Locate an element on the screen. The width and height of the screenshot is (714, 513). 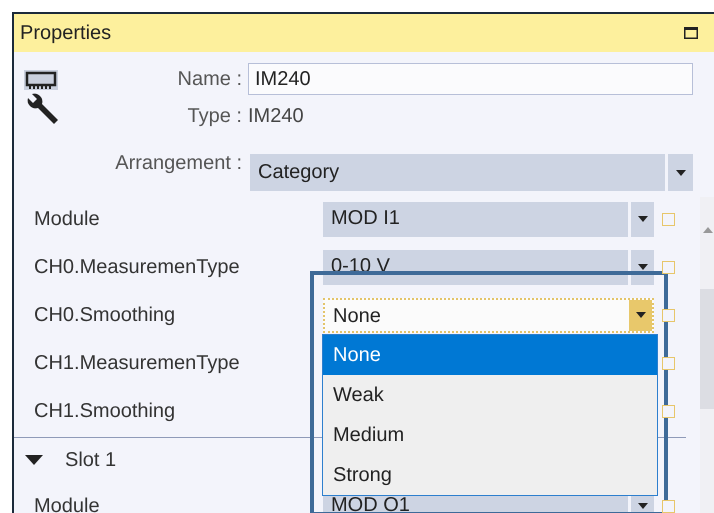
dropdown-option: Medium is located at coordinates (490, 435).